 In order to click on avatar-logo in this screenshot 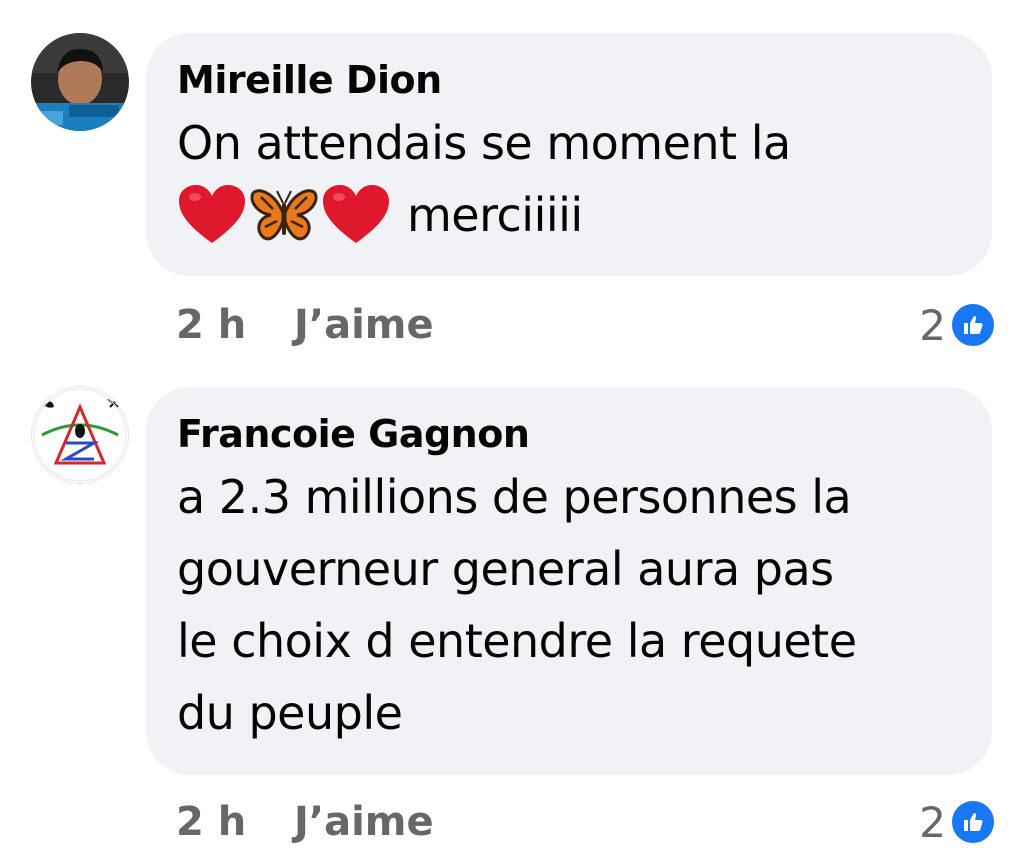, I will do `click(80, 435)`.